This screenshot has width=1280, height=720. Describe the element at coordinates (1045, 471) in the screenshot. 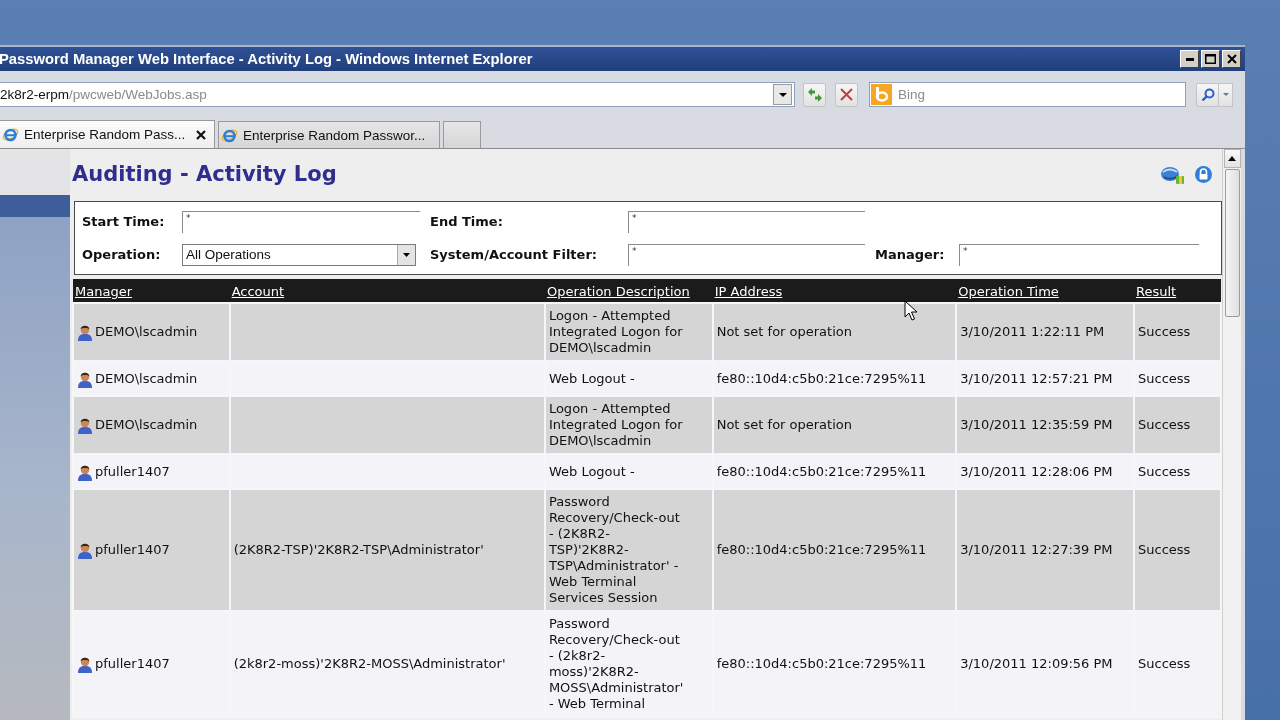

I see `table-cell: 3/10/2011 12:28:06 PM` at that location.